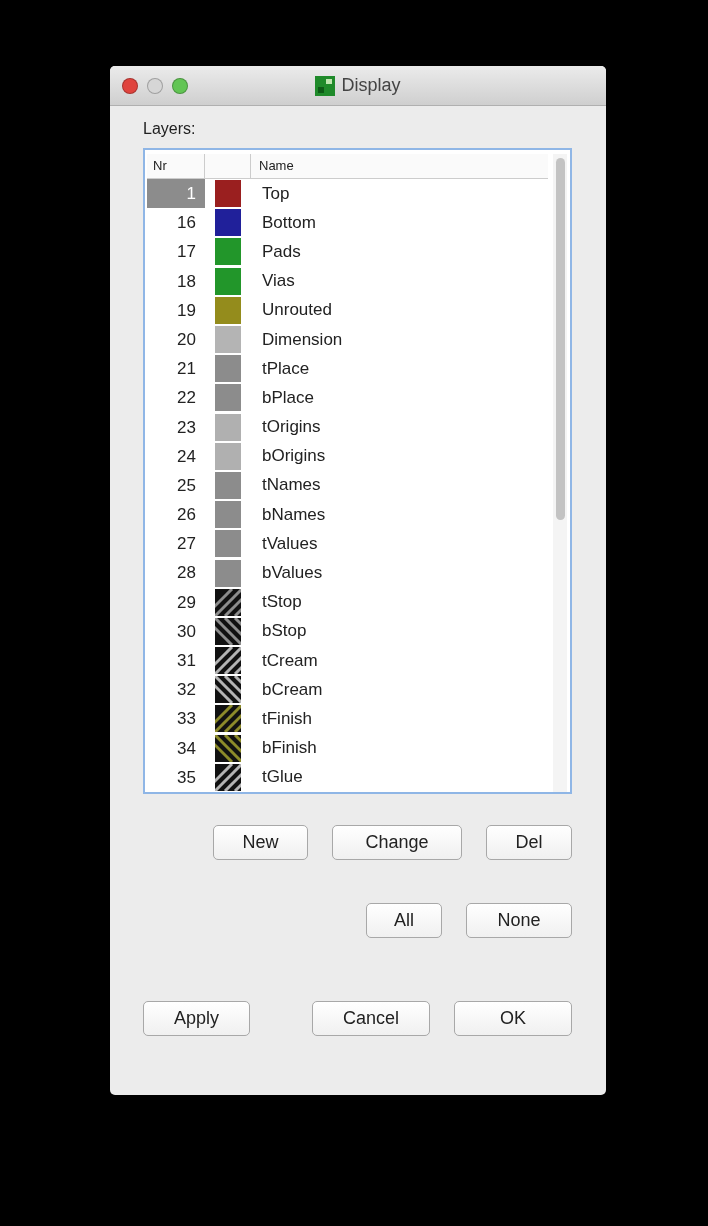  I want to click on layer-name: tStop, so click(276, 602).